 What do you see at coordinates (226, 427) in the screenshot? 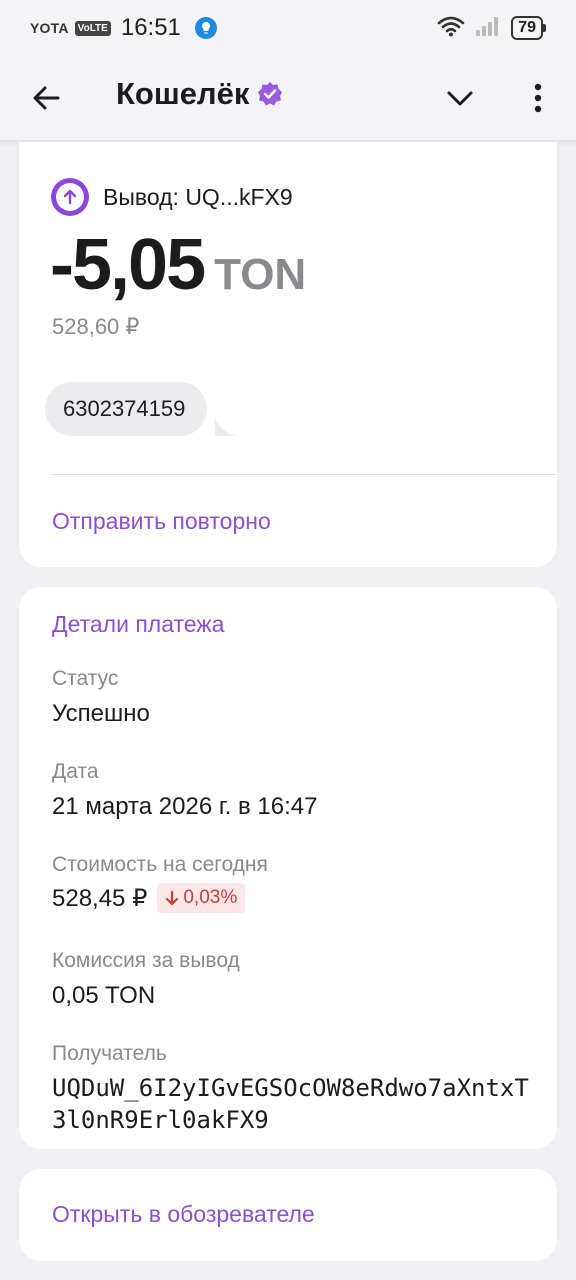
I see `comment-bubble-tail` at bounding box center [226, 427].